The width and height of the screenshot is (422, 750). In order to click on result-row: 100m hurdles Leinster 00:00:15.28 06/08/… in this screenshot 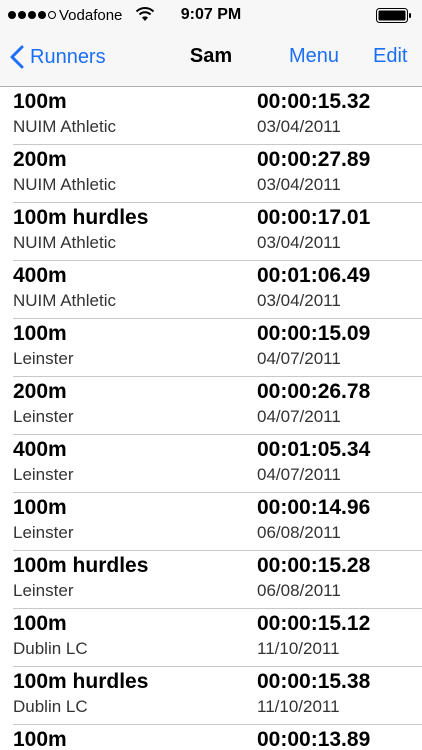, I will do `click(211, 580)`.